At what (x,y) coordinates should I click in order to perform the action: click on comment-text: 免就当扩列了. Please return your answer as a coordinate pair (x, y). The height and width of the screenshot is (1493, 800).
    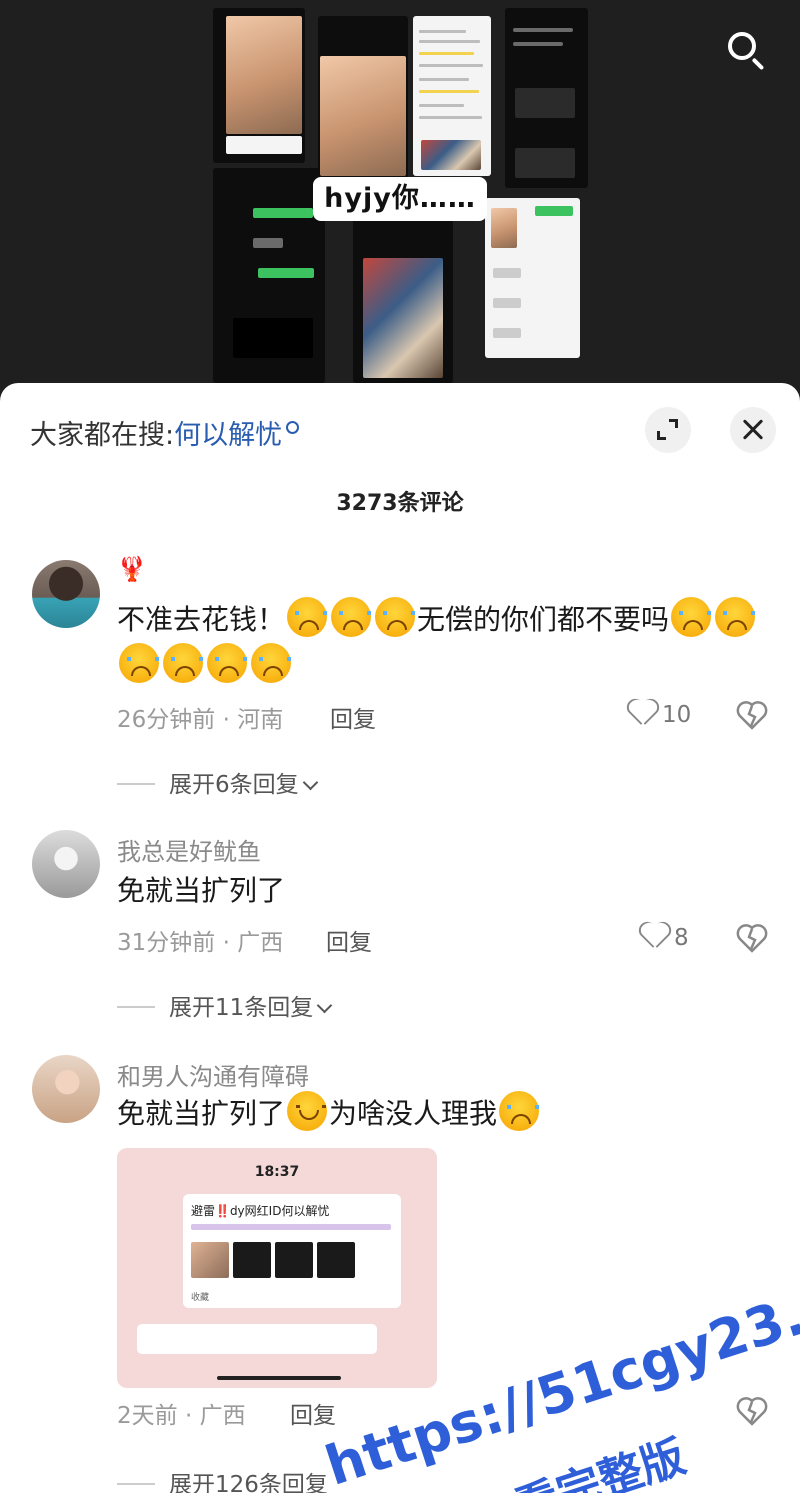
    Looking at the image, I should click on (201, 890).